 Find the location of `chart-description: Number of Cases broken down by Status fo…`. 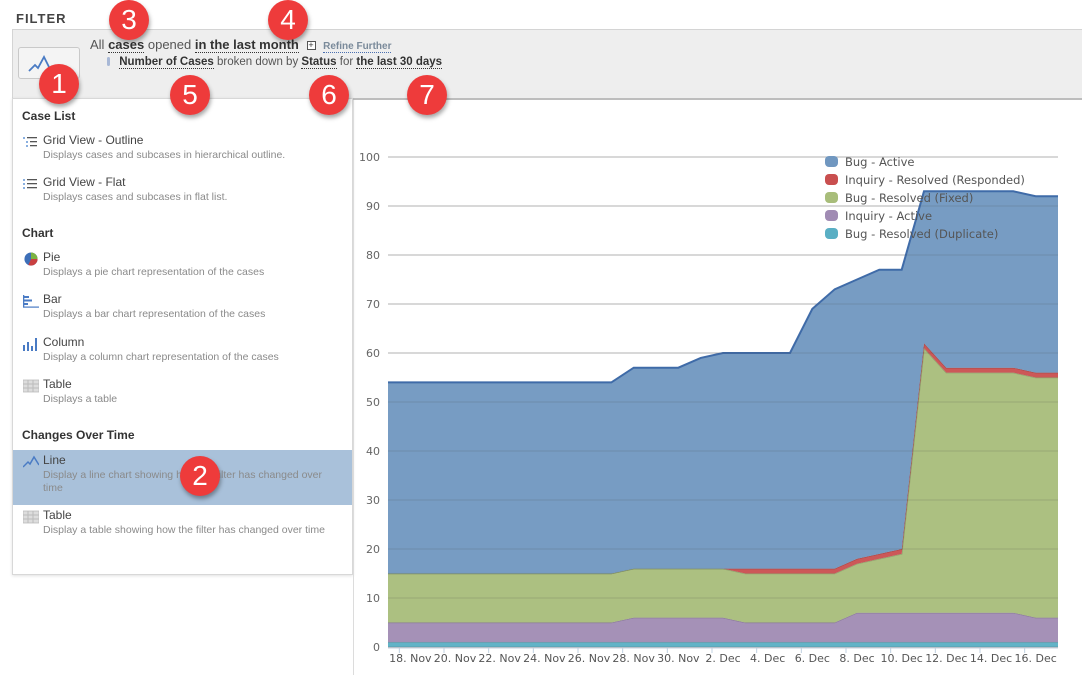

chart-description: Number of Cases broken down by Status fo… is located at coordinates (275, 62).